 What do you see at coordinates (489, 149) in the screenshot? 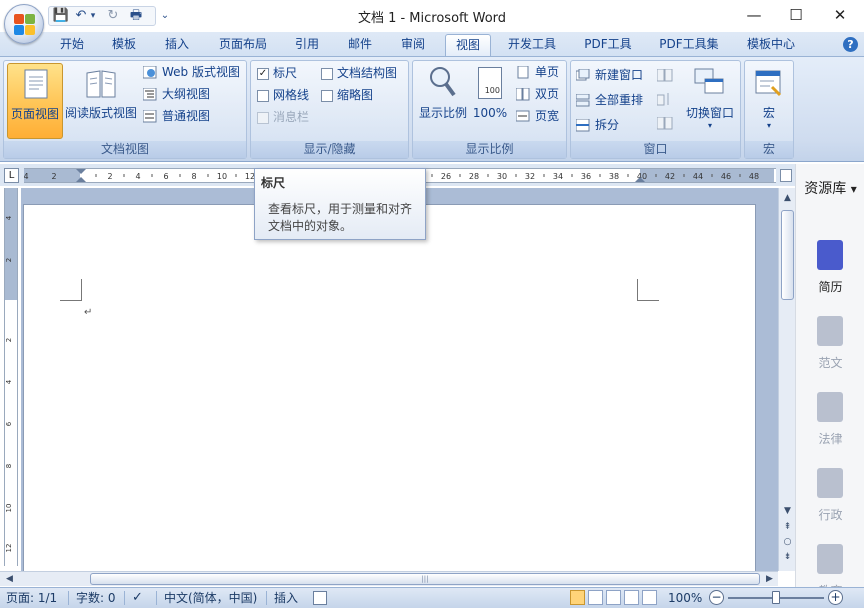
I see `group-zoom-label: 显示比例` at bounding box center [489, 149].